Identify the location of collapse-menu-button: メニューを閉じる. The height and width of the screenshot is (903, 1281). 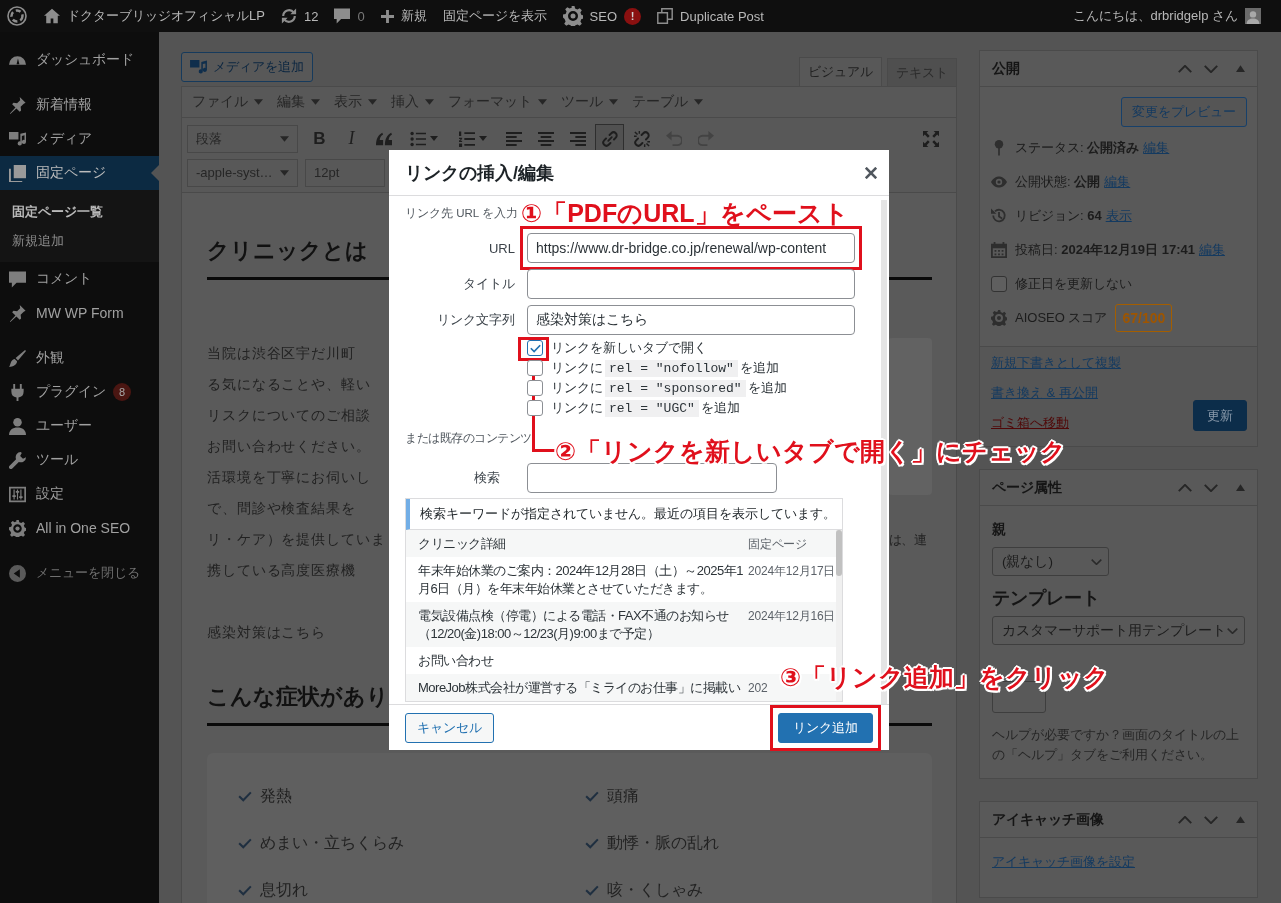
(79, 573).